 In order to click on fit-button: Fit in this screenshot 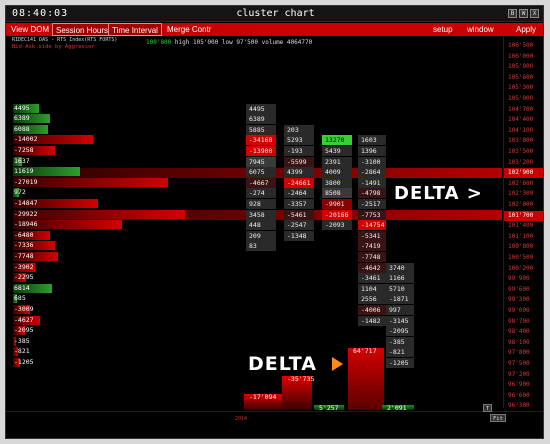, I will do `click(498, 418)`.